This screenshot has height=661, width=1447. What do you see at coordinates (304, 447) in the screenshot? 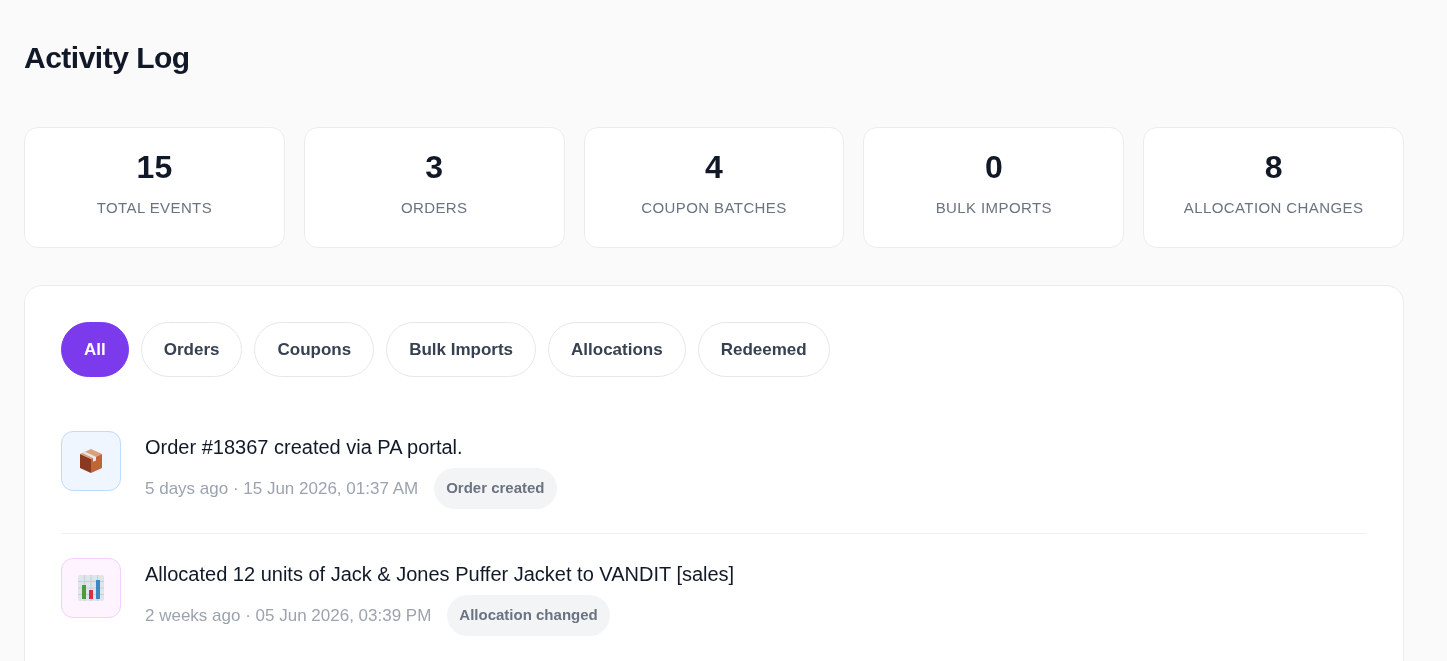
I see `event-text: Order #18367 created via PA portal.` at bounding box center [304, 447].